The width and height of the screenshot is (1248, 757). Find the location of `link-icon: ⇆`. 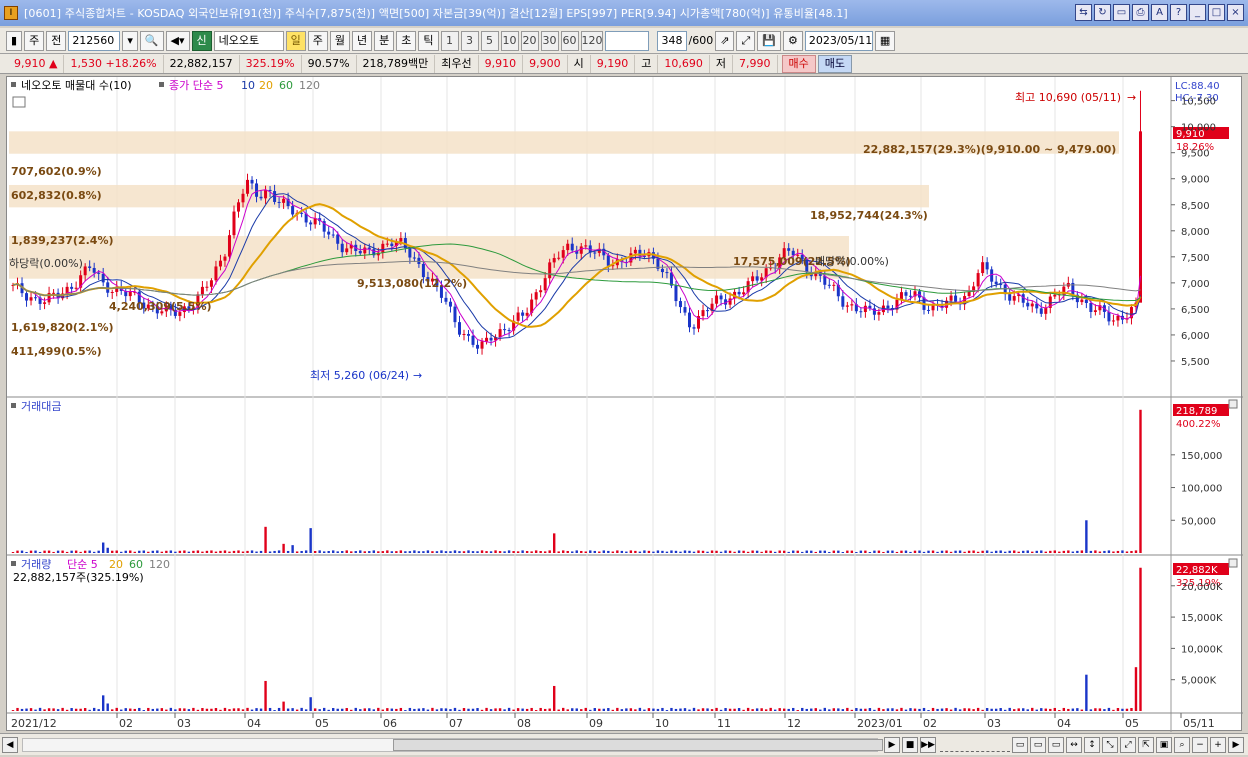

link-icon: ⇆ is located at coordinates (1083, 12).